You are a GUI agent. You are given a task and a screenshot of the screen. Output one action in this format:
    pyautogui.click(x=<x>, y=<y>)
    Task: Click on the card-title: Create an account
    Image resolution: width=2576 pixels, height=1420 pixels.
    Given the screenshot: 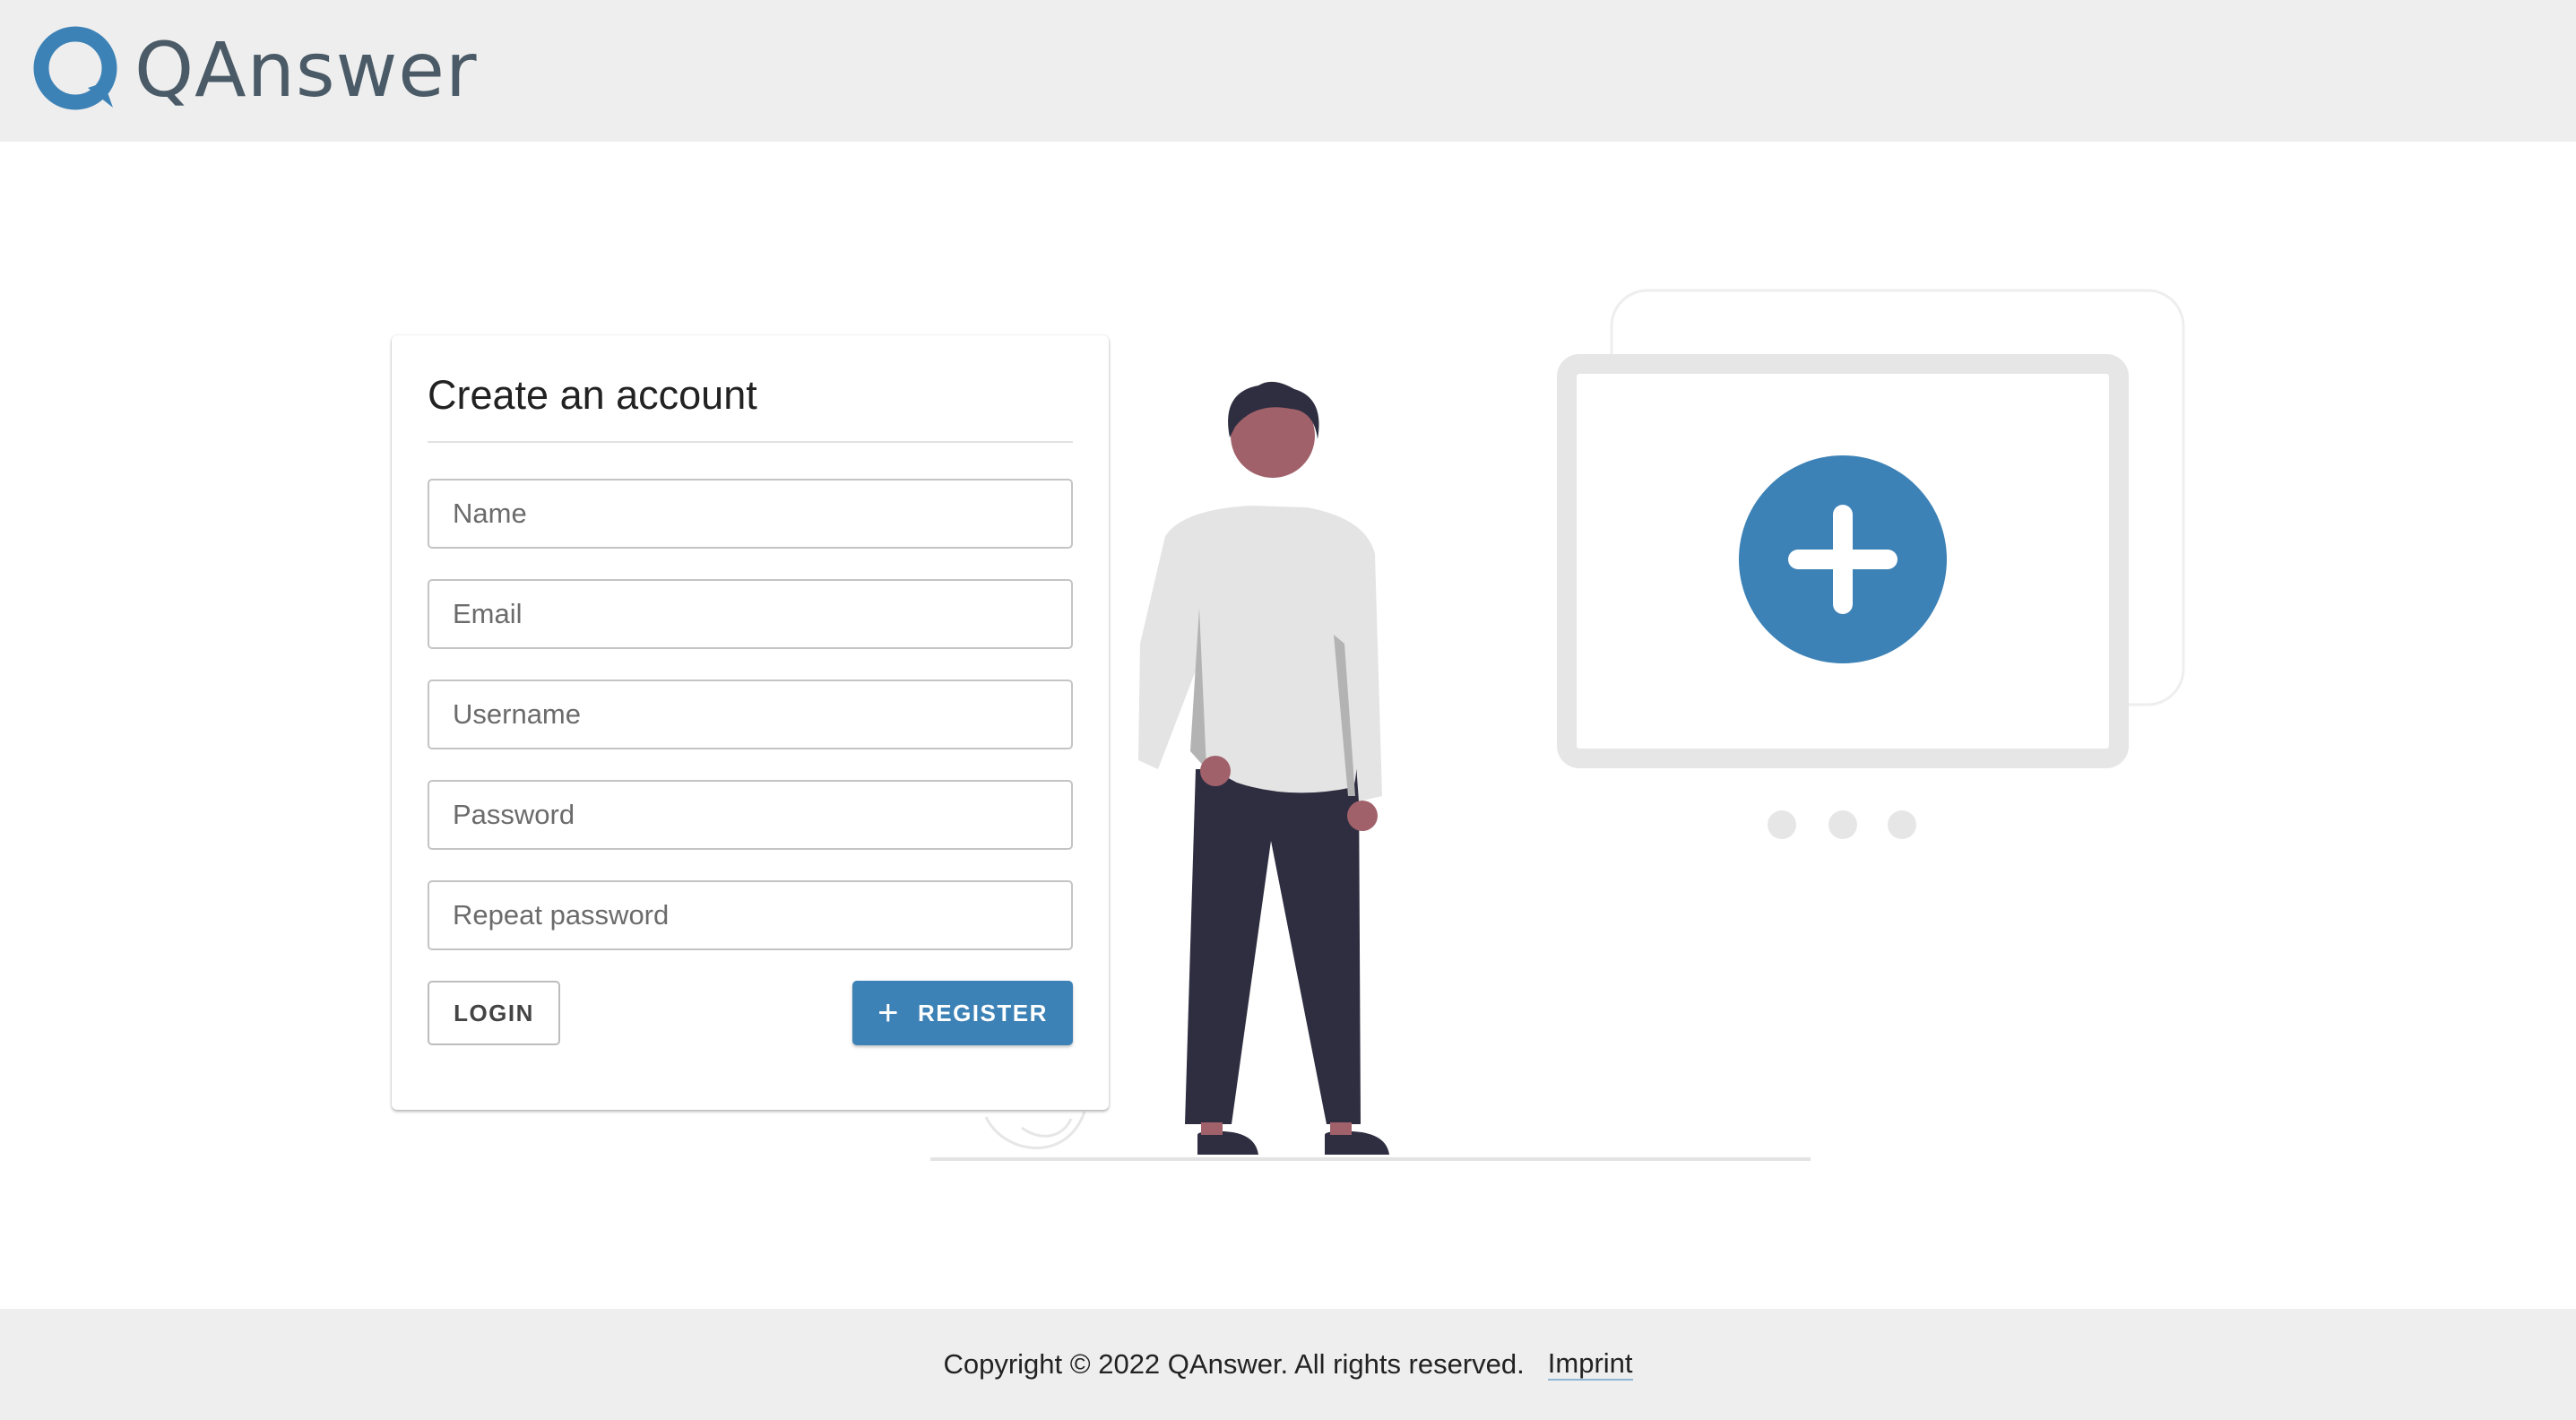 What is the action you would take?
    pyautogui.click(x=592, y=395)
    